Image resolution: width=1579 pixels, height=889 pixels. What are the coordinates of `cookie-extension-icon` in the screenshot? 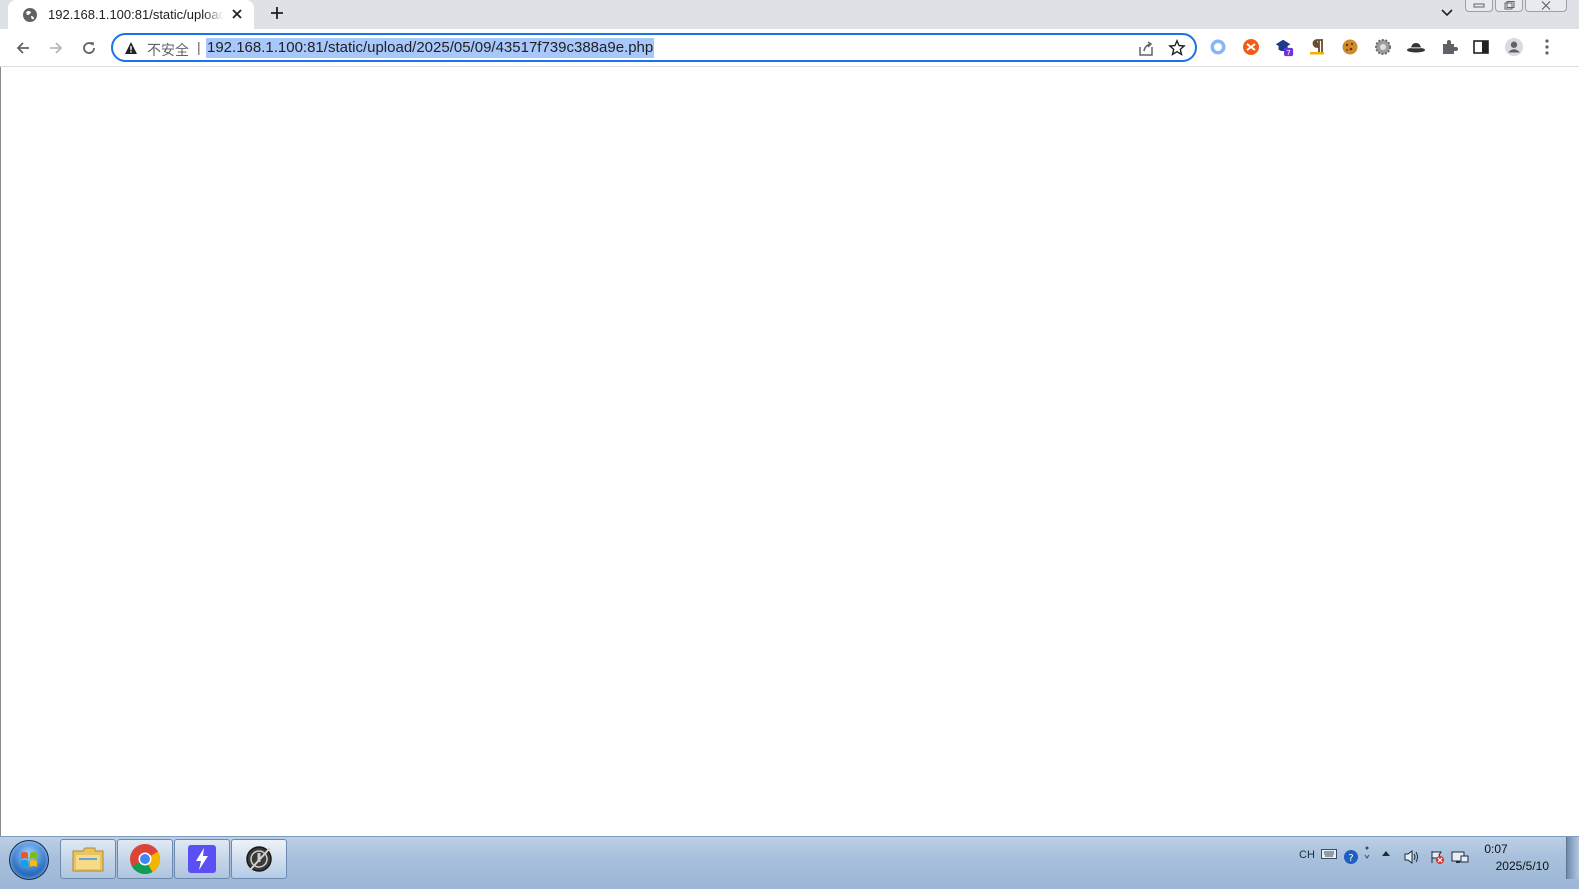 It's located at (1350, 47).